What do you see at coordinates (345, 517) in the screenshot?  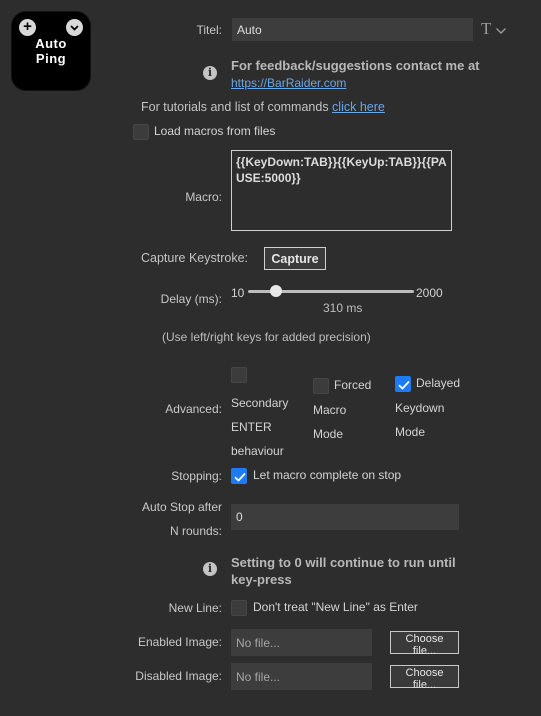 I see `auto-stop-input` at bounding box center [345, 517].